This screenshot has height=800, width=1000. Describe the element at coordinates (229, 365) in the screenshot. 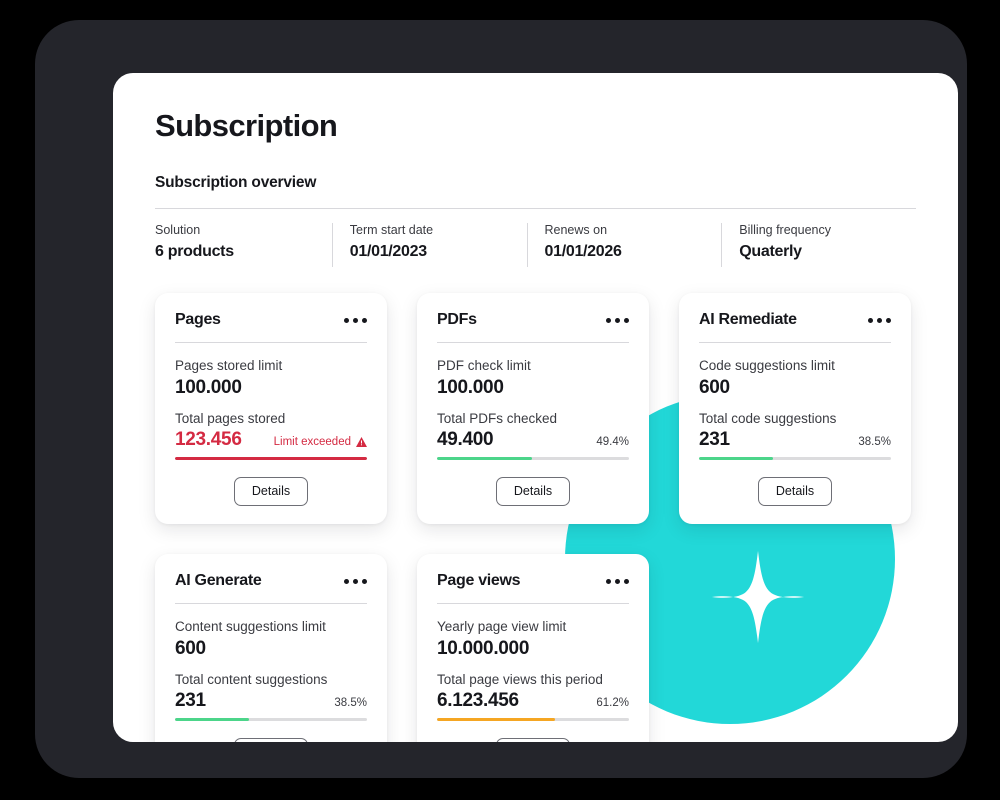

I see `limit-label: Pages stored limit` at that location.